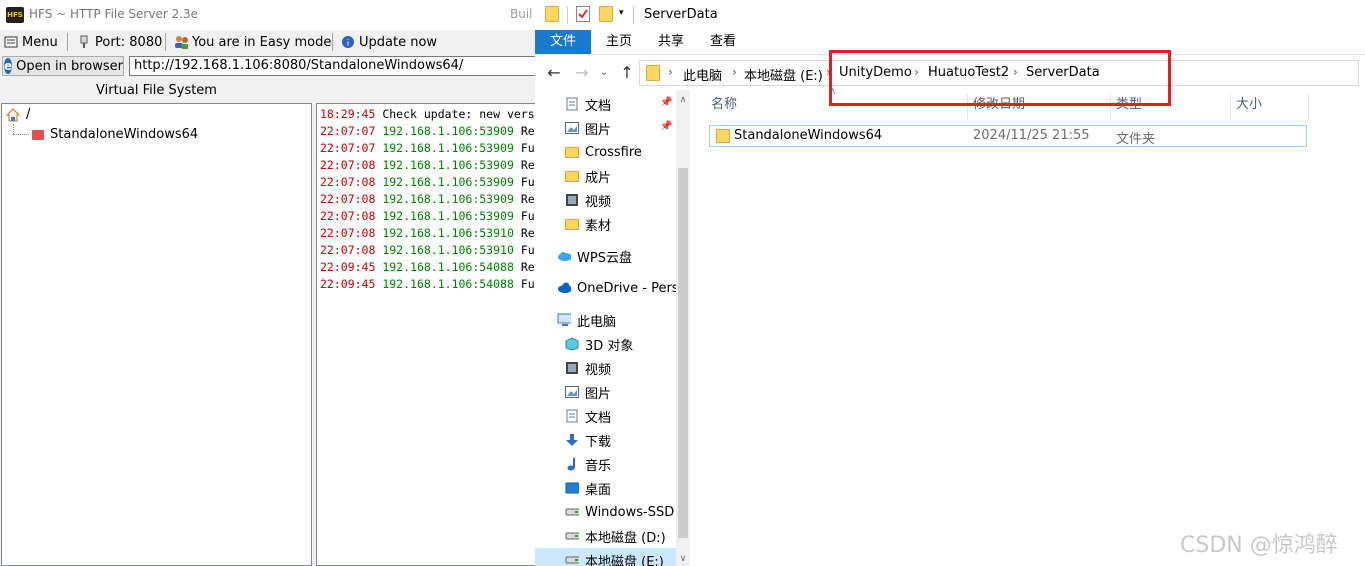 Image resolution: width=1365 pixels, height=566 pixels. What do you see at coordinates (683, 353) in the screenshot?
I see `scrollbar-thumb` at bounding box center [683, 353].